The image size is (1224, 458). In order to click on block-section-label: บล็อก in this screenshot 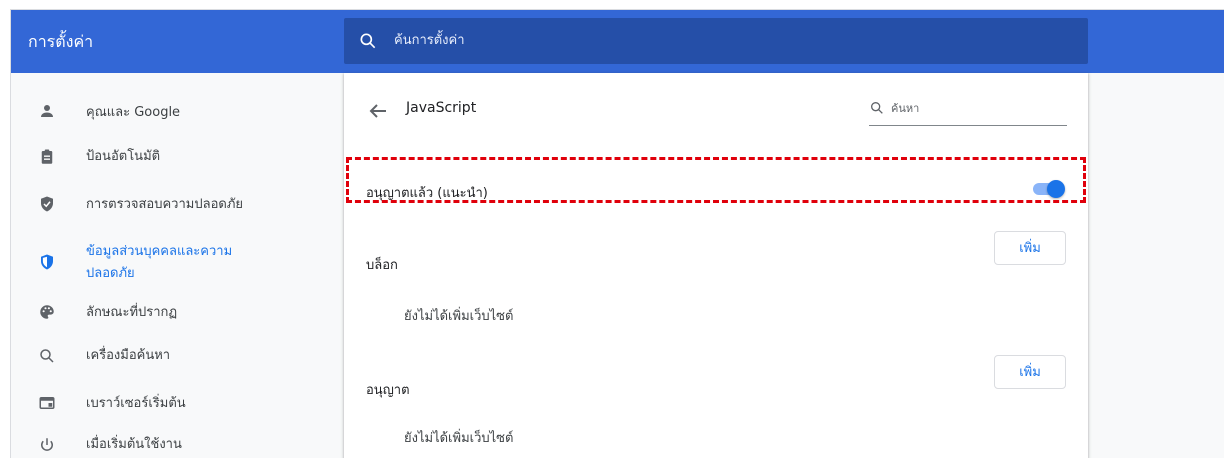, I will do `click(382, 265)`.